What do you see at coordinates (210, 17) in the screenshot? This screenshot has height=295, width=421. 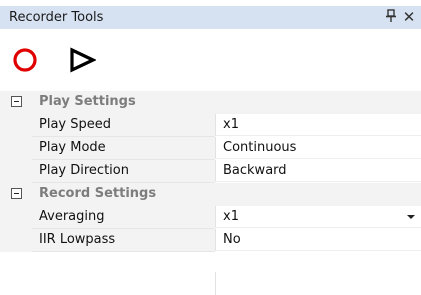 I see `panel-titlebar: Recorder Tools ✕` at bounding box center [210, 17].